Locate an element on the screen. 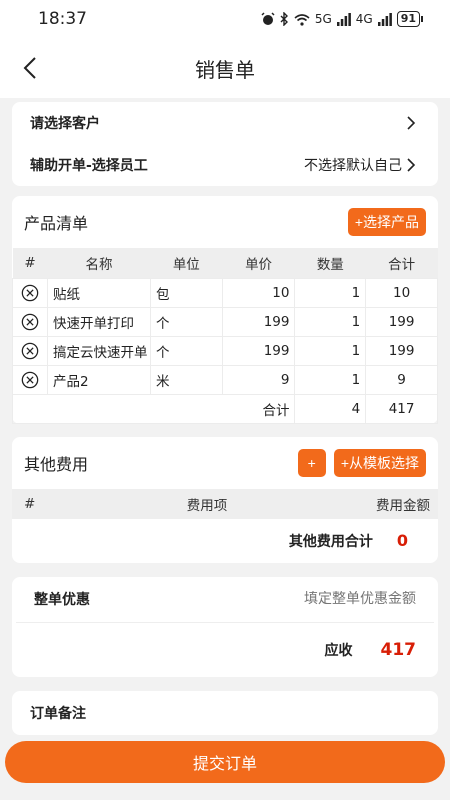 Image resolution: width=450 pixels, height=800 pixels. select-employee-row: 辅助开单-选择员工 不选择默认自己 is located at coordinates (225, 165).